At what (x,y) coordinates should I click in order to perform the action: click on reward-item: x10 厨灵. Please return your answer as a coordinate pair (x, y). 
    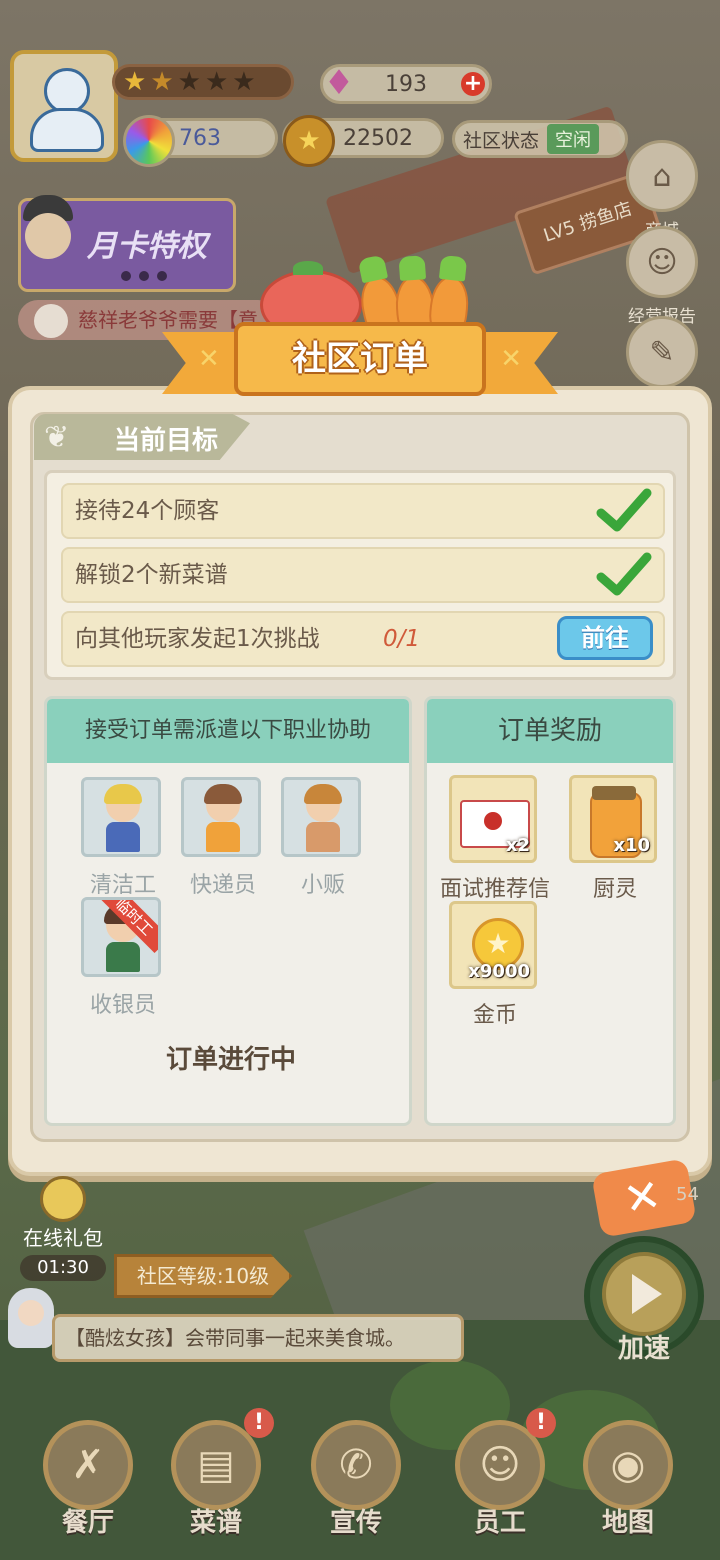
    Looking at the image, I should click on (615, 839).